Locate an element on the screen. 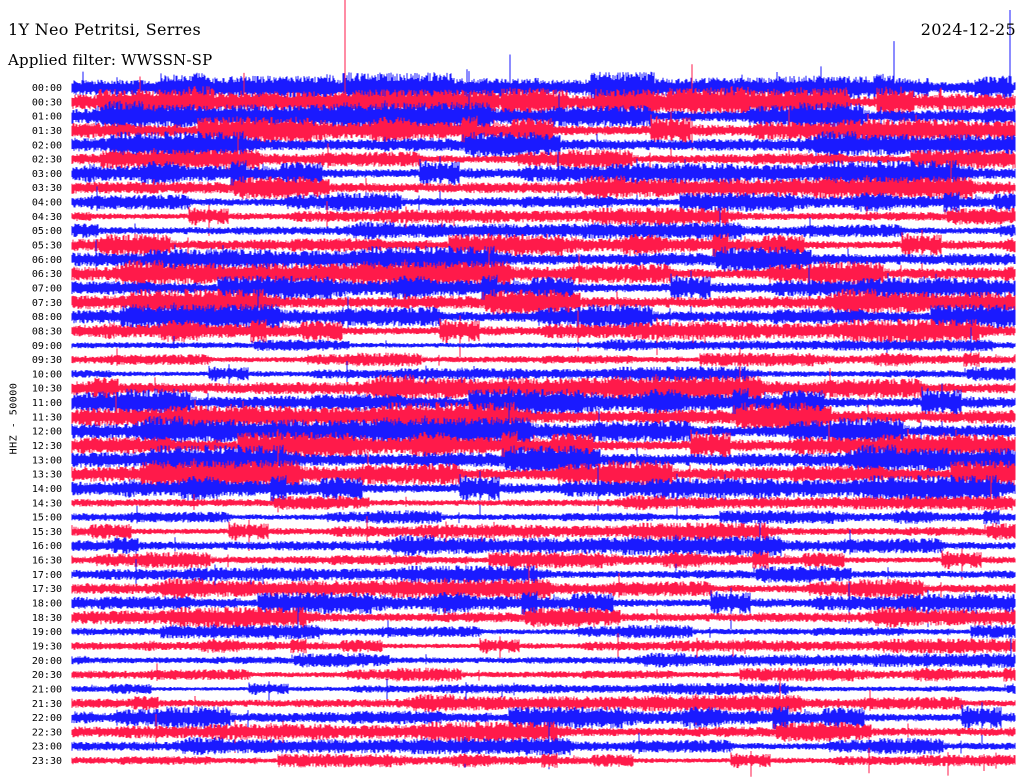 The image size is (1024, 780). time-label: 11:00 is located at coordinates (47, 403).